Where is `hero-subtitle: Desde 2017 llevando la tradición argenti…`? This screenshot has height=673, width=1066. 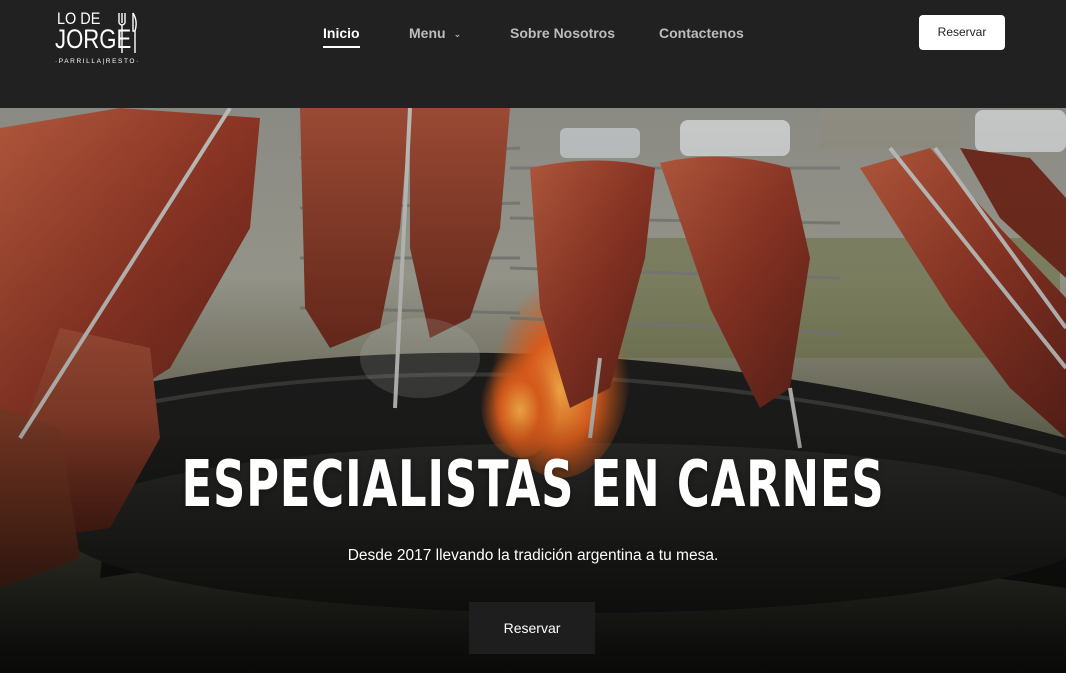 hero-subtitle: Desde 2017 llevando la tradición argenti… is located at coordinates (533, 555).